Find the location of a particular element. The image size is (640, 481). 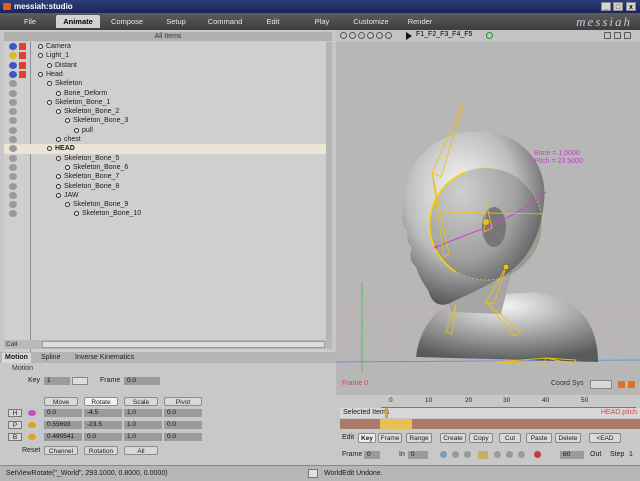

tree-row: Skeleton_Bone_1 is located at coordinates (165, 102).